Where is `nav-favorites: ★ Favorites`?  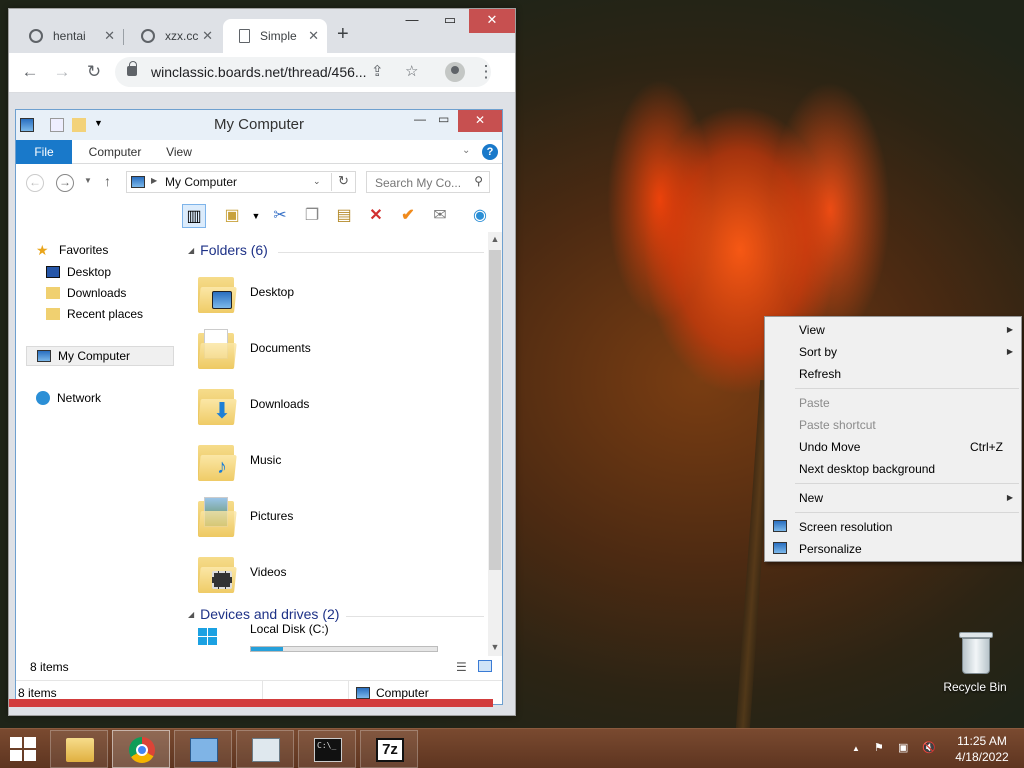
nav-favorites: ★ Favorites is located at coordinates (72, 250).